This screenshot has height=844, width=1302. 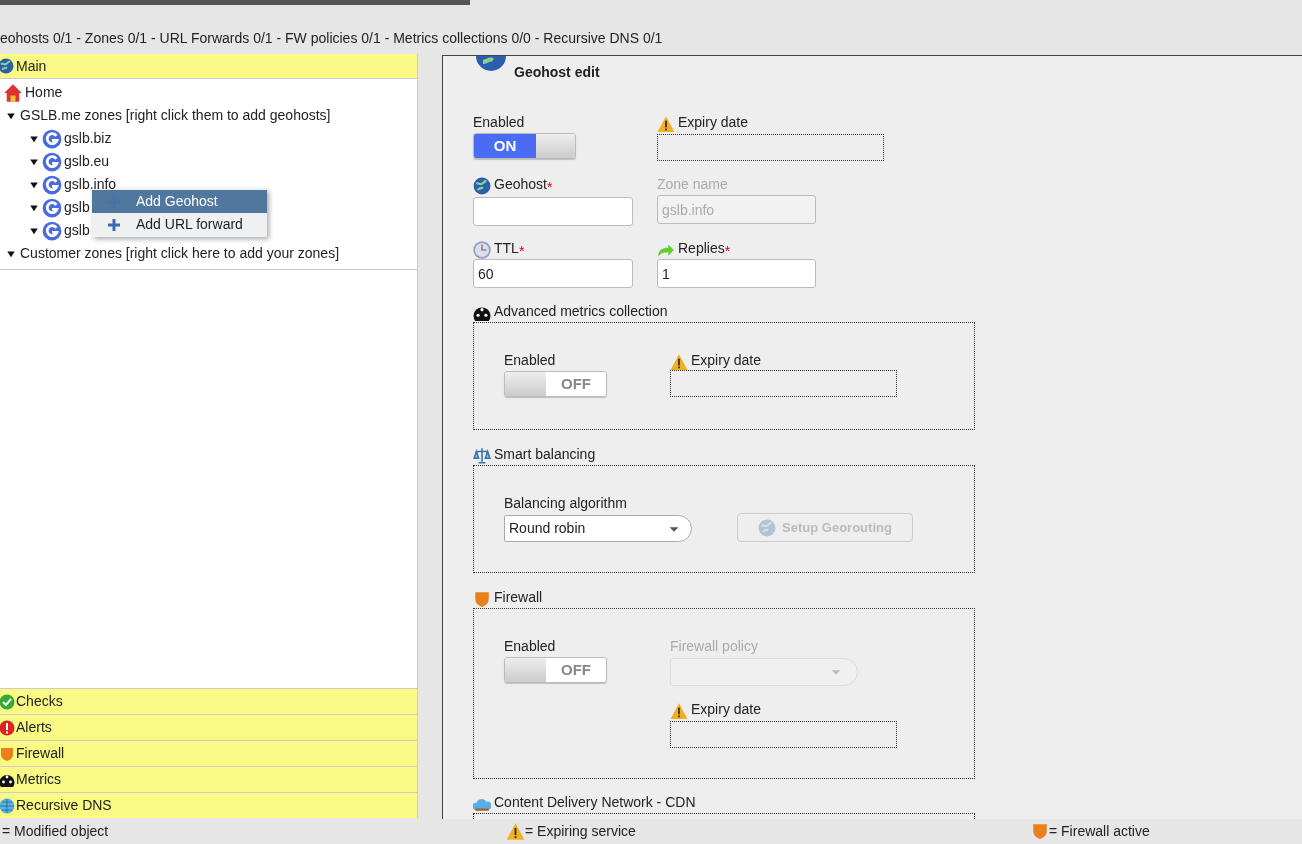 What do you see at coordinates (524, 146) in the screenshot?
I see `toggle-switch: ON` at bounding box center [524, 146].